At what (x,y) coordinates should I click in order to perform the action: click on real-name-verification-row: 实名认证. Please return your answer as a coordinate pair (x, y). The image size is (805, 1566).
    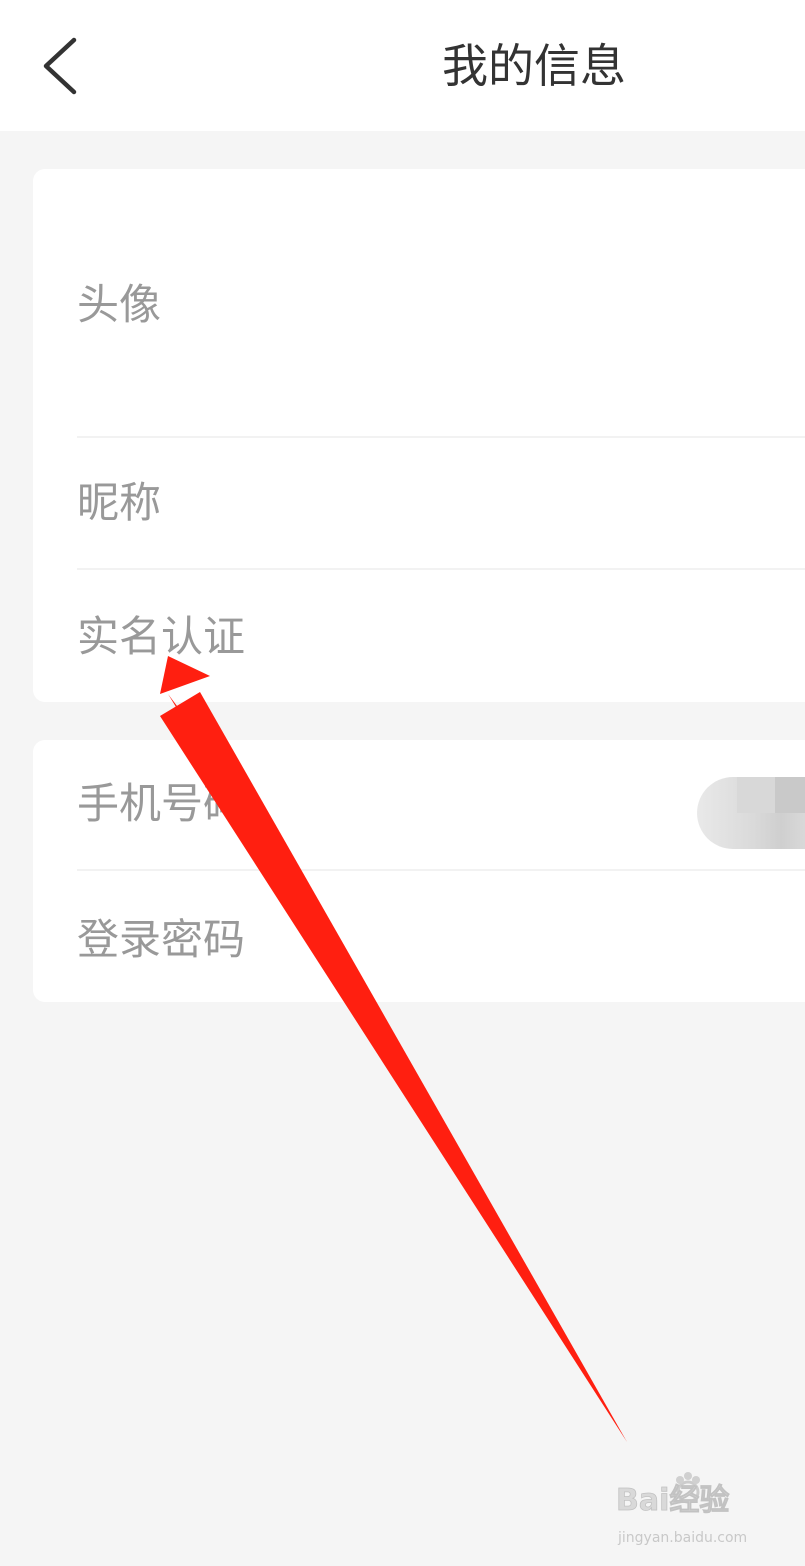
    Looking at the image, I should click on (419, 635).